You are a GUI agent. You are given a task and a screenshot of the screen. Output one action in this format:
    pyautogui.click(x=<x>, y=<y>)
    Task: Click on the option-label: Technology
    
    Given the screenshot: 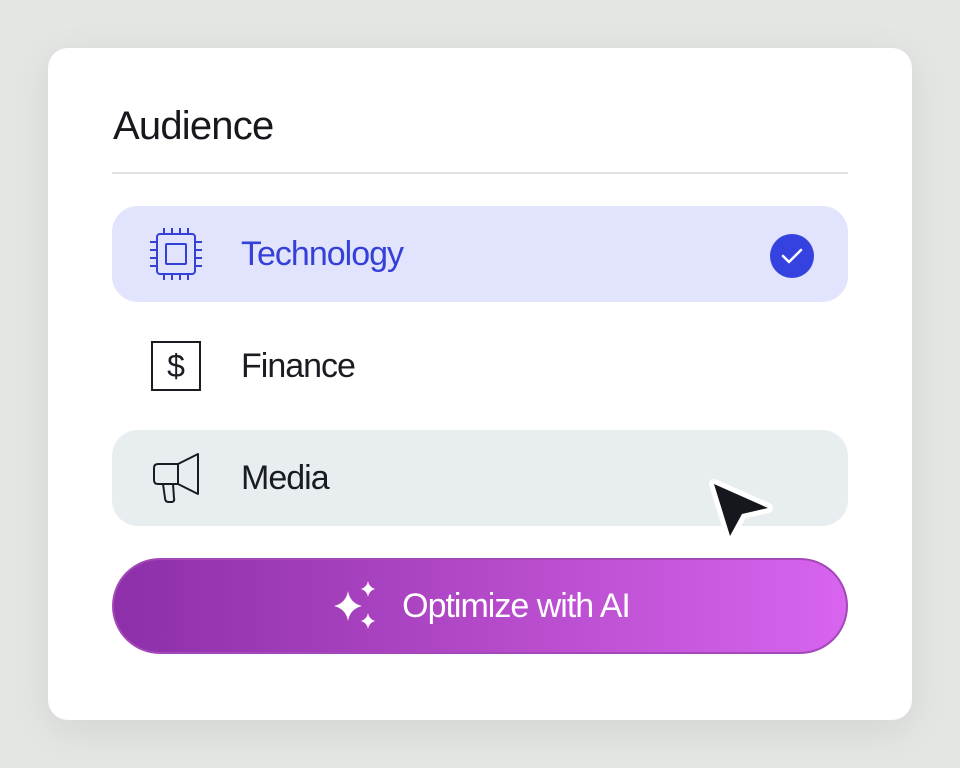 What is the action you would take?
    pyautogui.click(x=322, y=254)
    